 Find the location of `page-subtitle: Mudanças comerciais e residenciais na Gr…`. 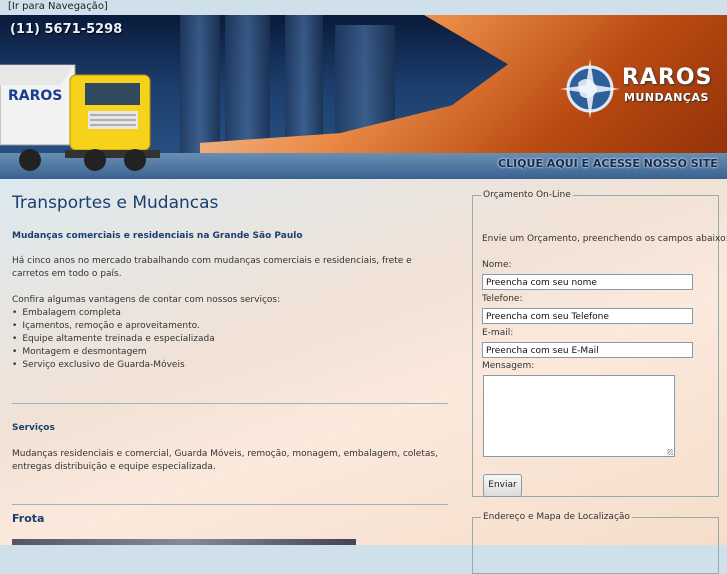

page-subtitle: Mudanças comerciais e residenciais na Gr… is located at coordinates (157, 236).